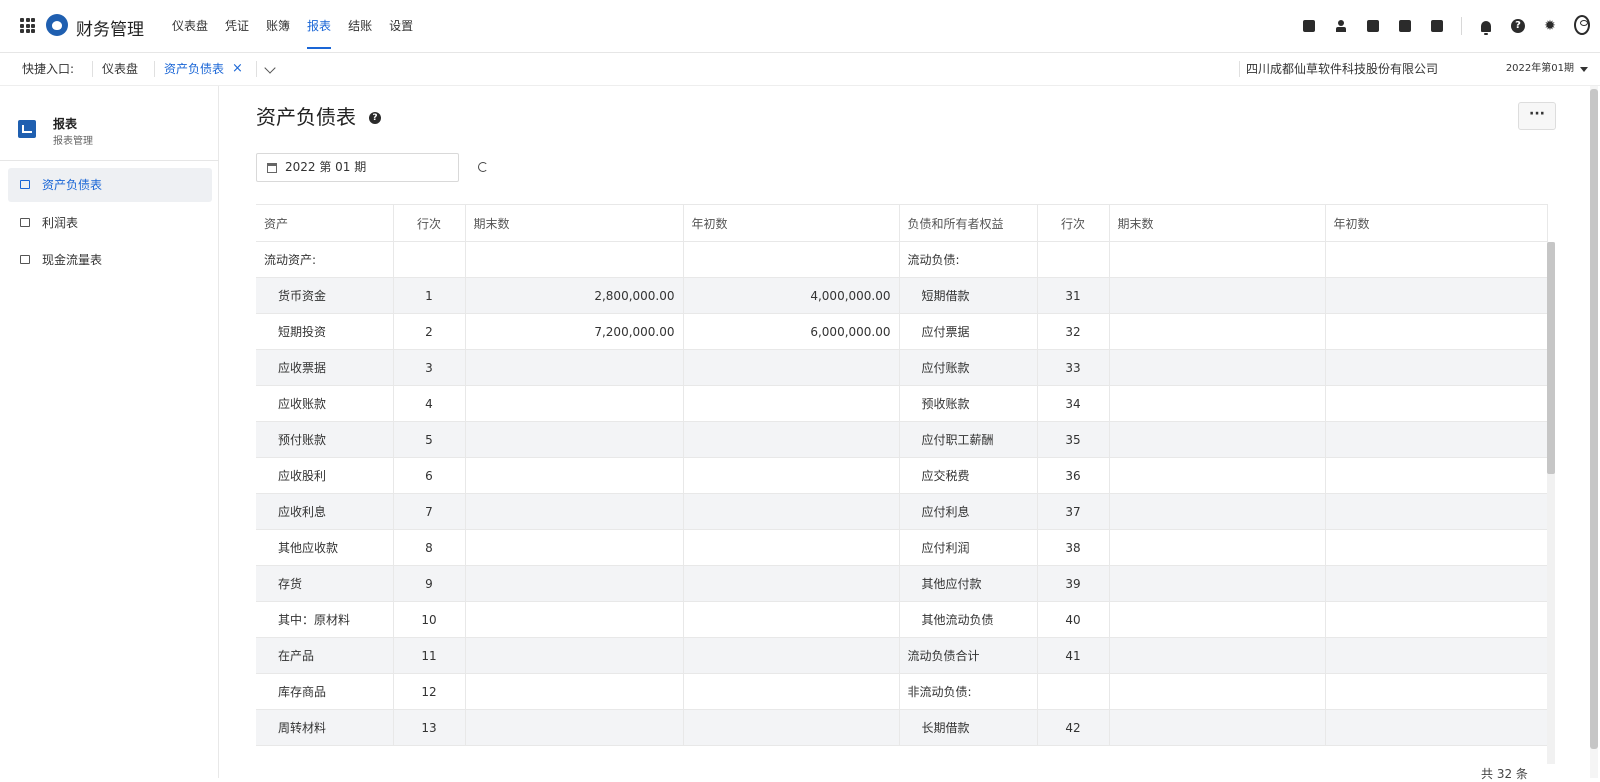 This screenshot has height=782, width=1600. I want to click on table-row: 在产品 11 流动负债合计 41, so click(902, 655).